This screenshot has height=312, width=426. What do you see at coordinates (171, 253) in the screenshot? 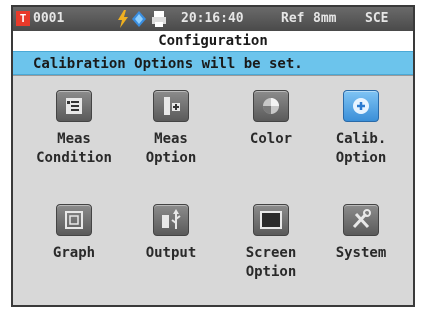
I see `menu-item-label: Output` at bounding box center [171, 253].